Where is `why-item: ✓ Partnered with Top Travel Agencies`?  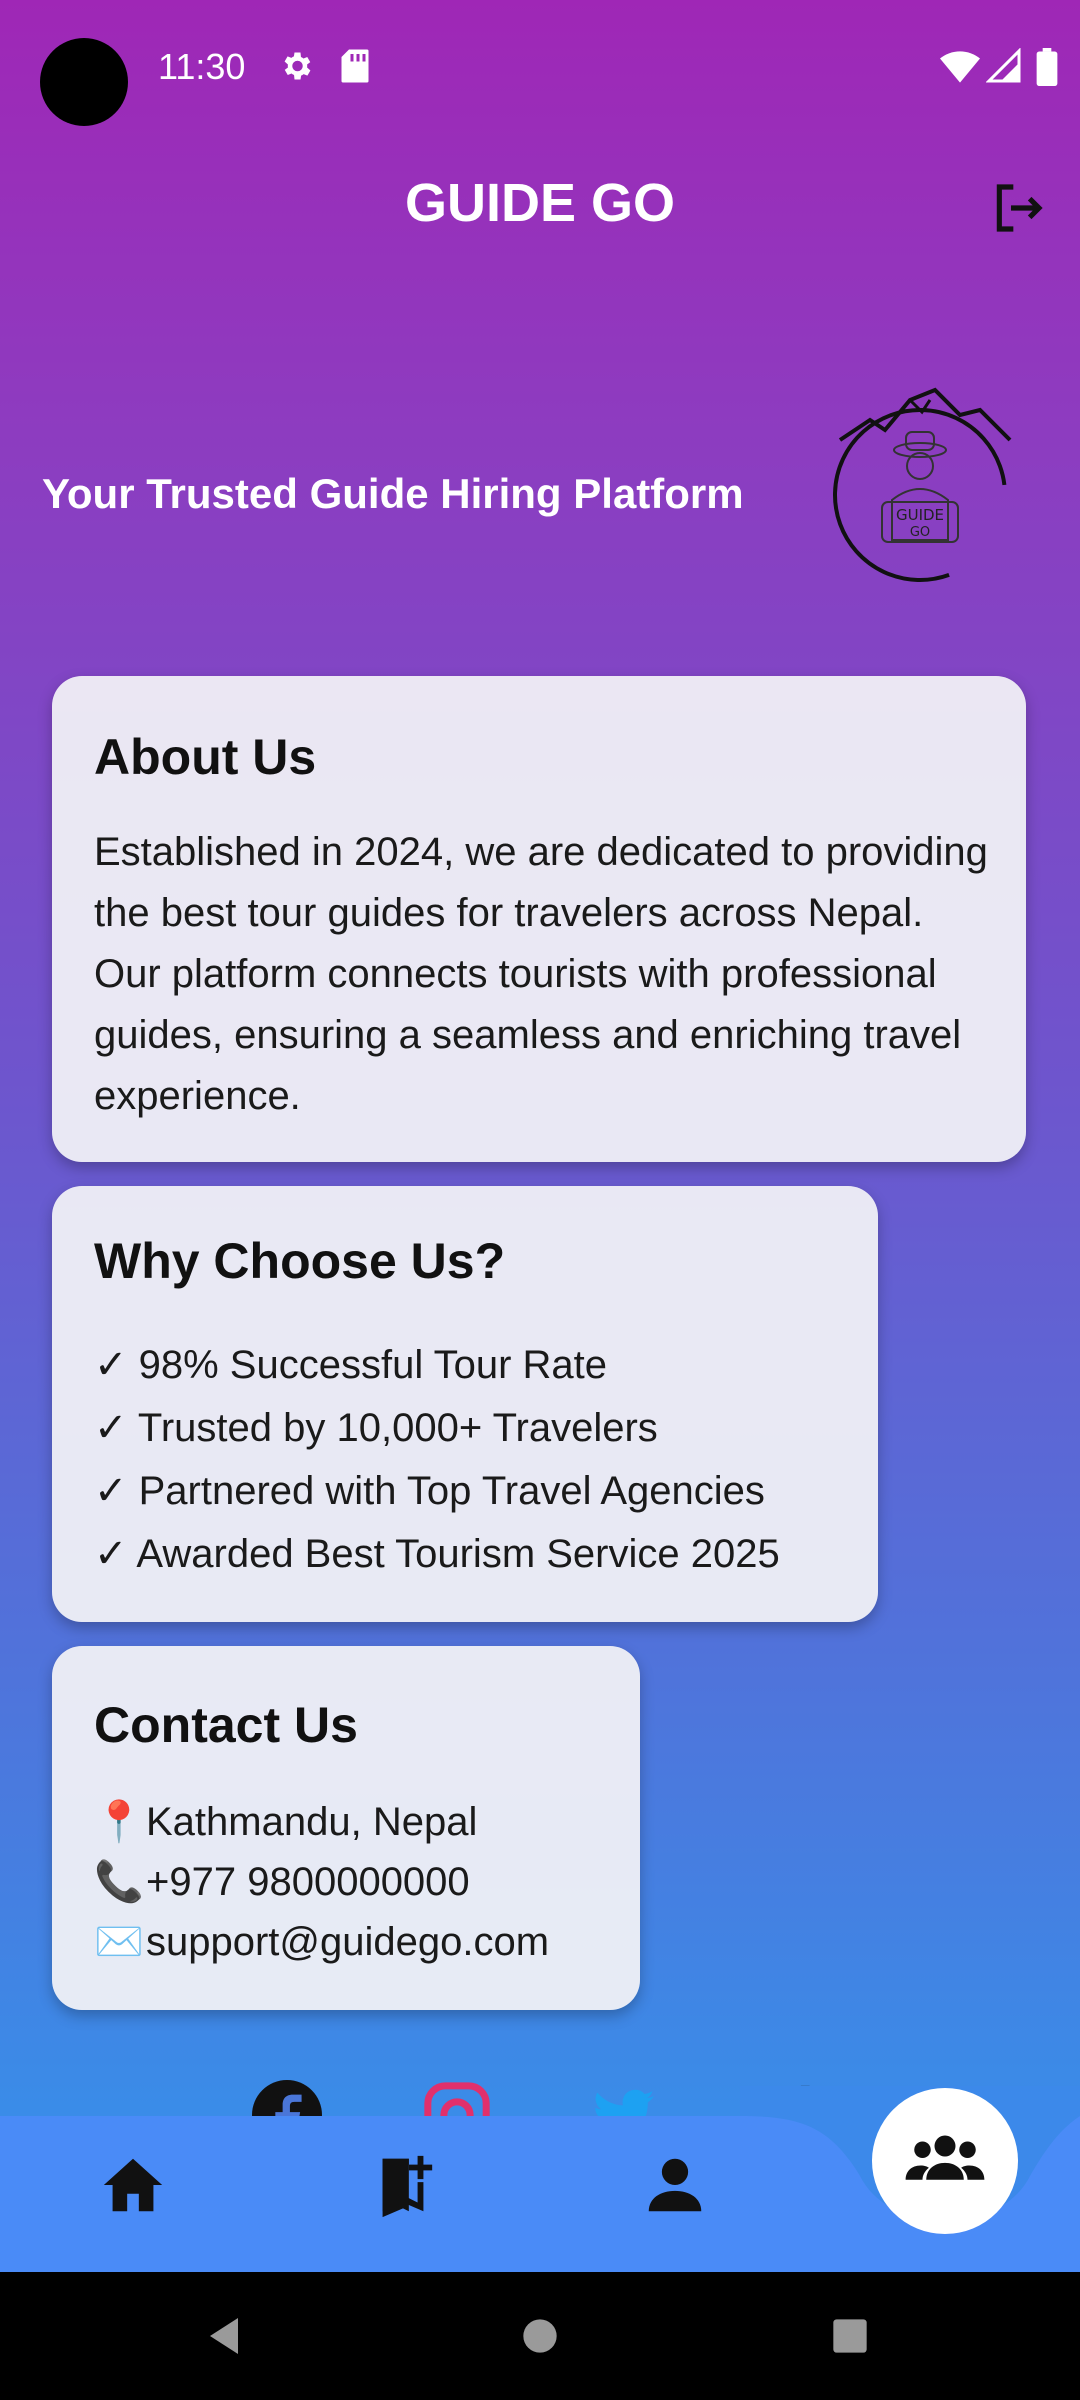
why-item: ✓ Partnered with Top Travel Agencies is located at coordinates (429, 1491).